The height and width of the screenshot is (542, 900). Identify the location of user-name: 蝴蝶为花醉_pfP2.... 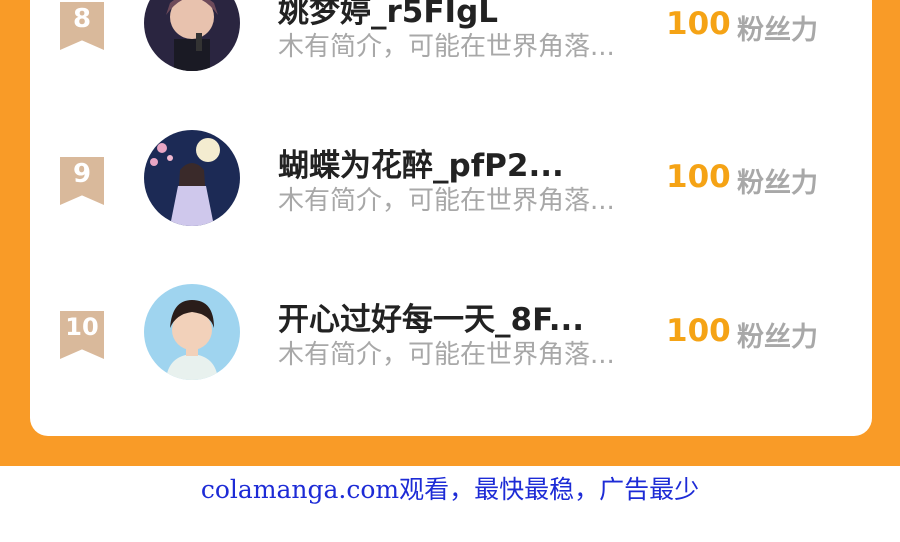
(421, 162).